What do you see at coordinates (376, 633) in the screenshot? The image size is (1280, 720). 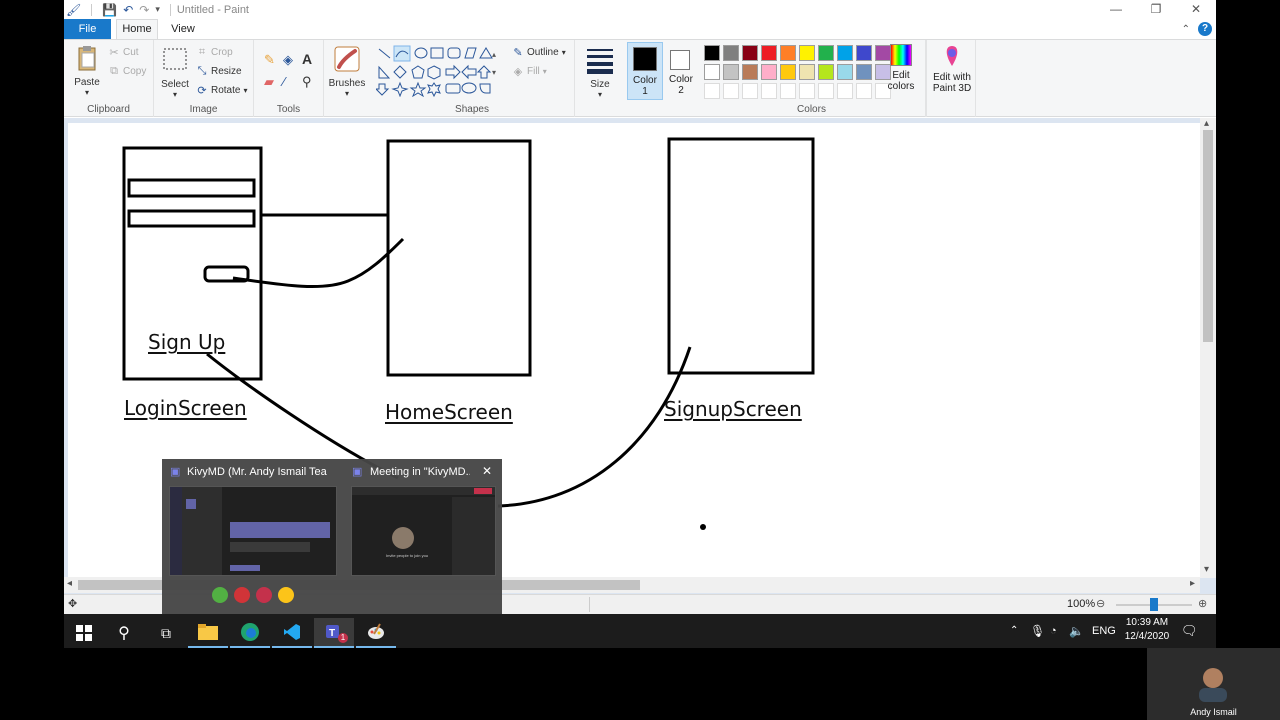 I see `paint-taskbar-icon` at bounding box center [376, 633].